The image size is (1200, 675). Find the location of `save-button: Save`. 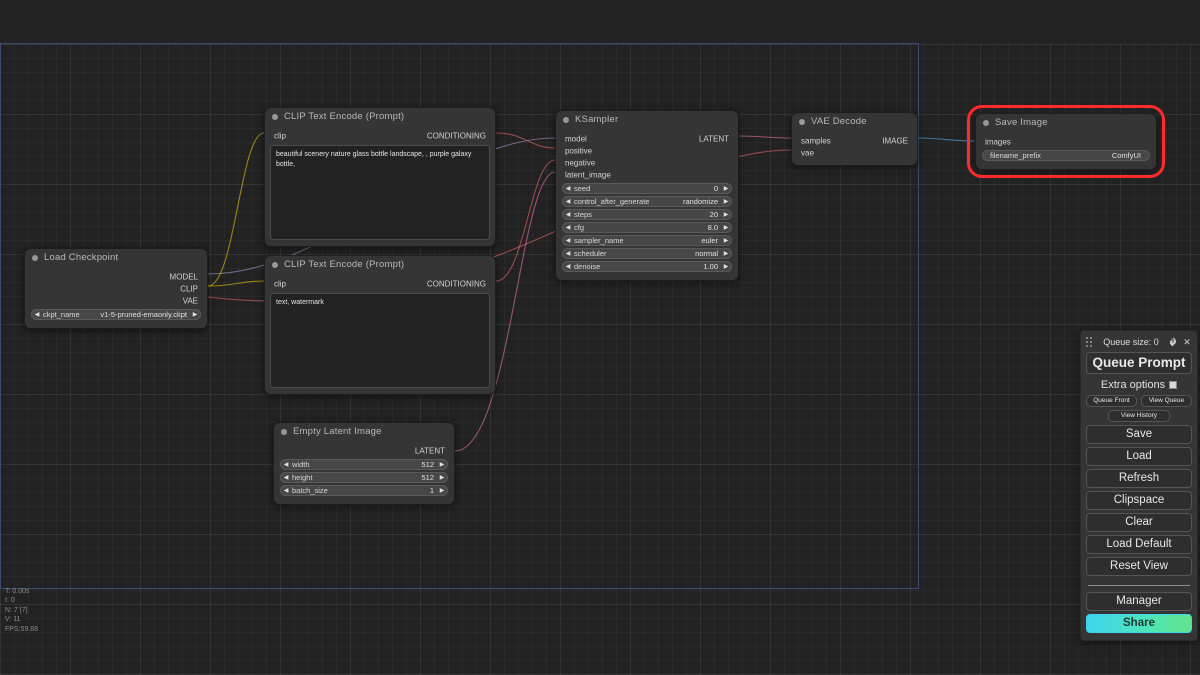

save-button: Save is located at coordinates (1139, 434).